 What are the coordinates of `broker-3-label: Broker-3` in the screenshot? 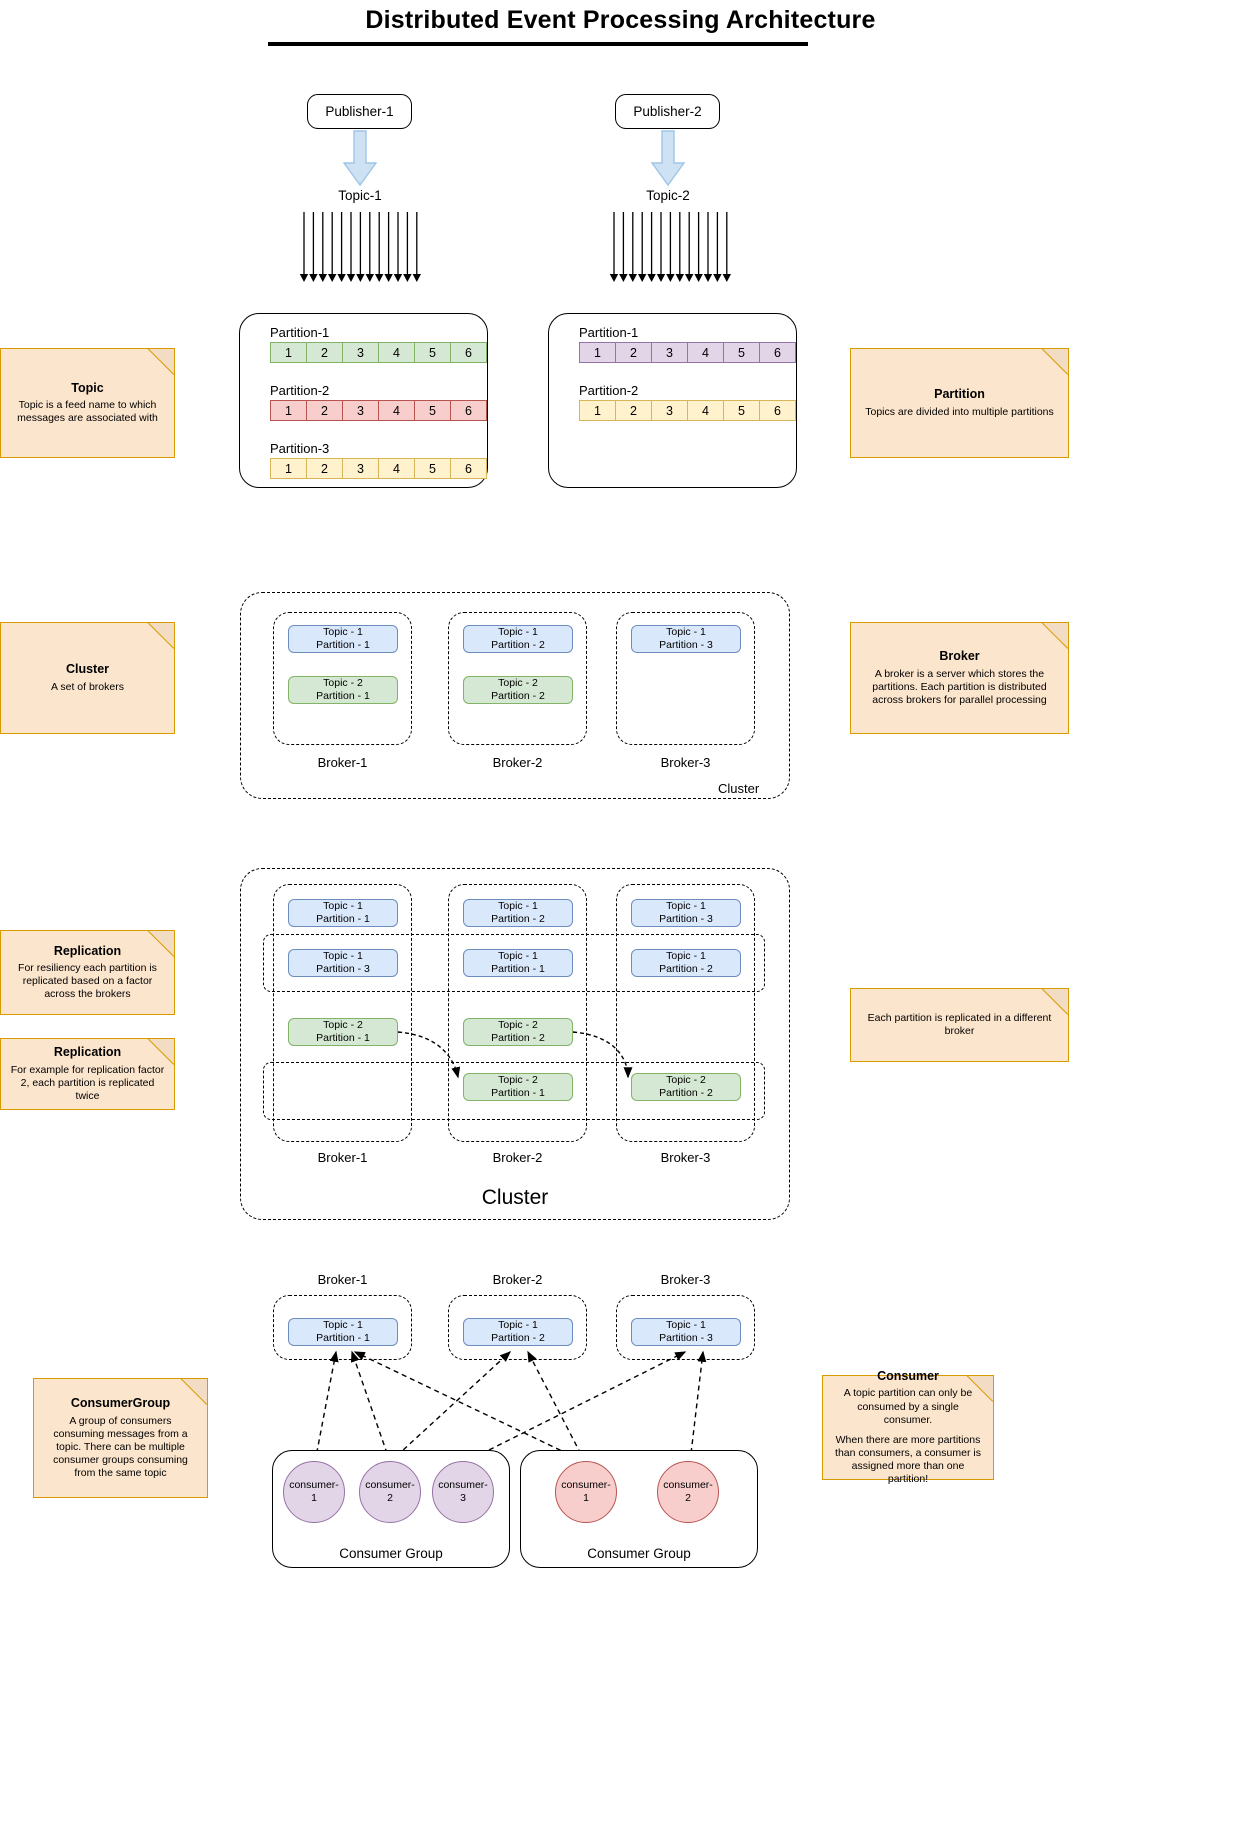 It's located at (685, 762).